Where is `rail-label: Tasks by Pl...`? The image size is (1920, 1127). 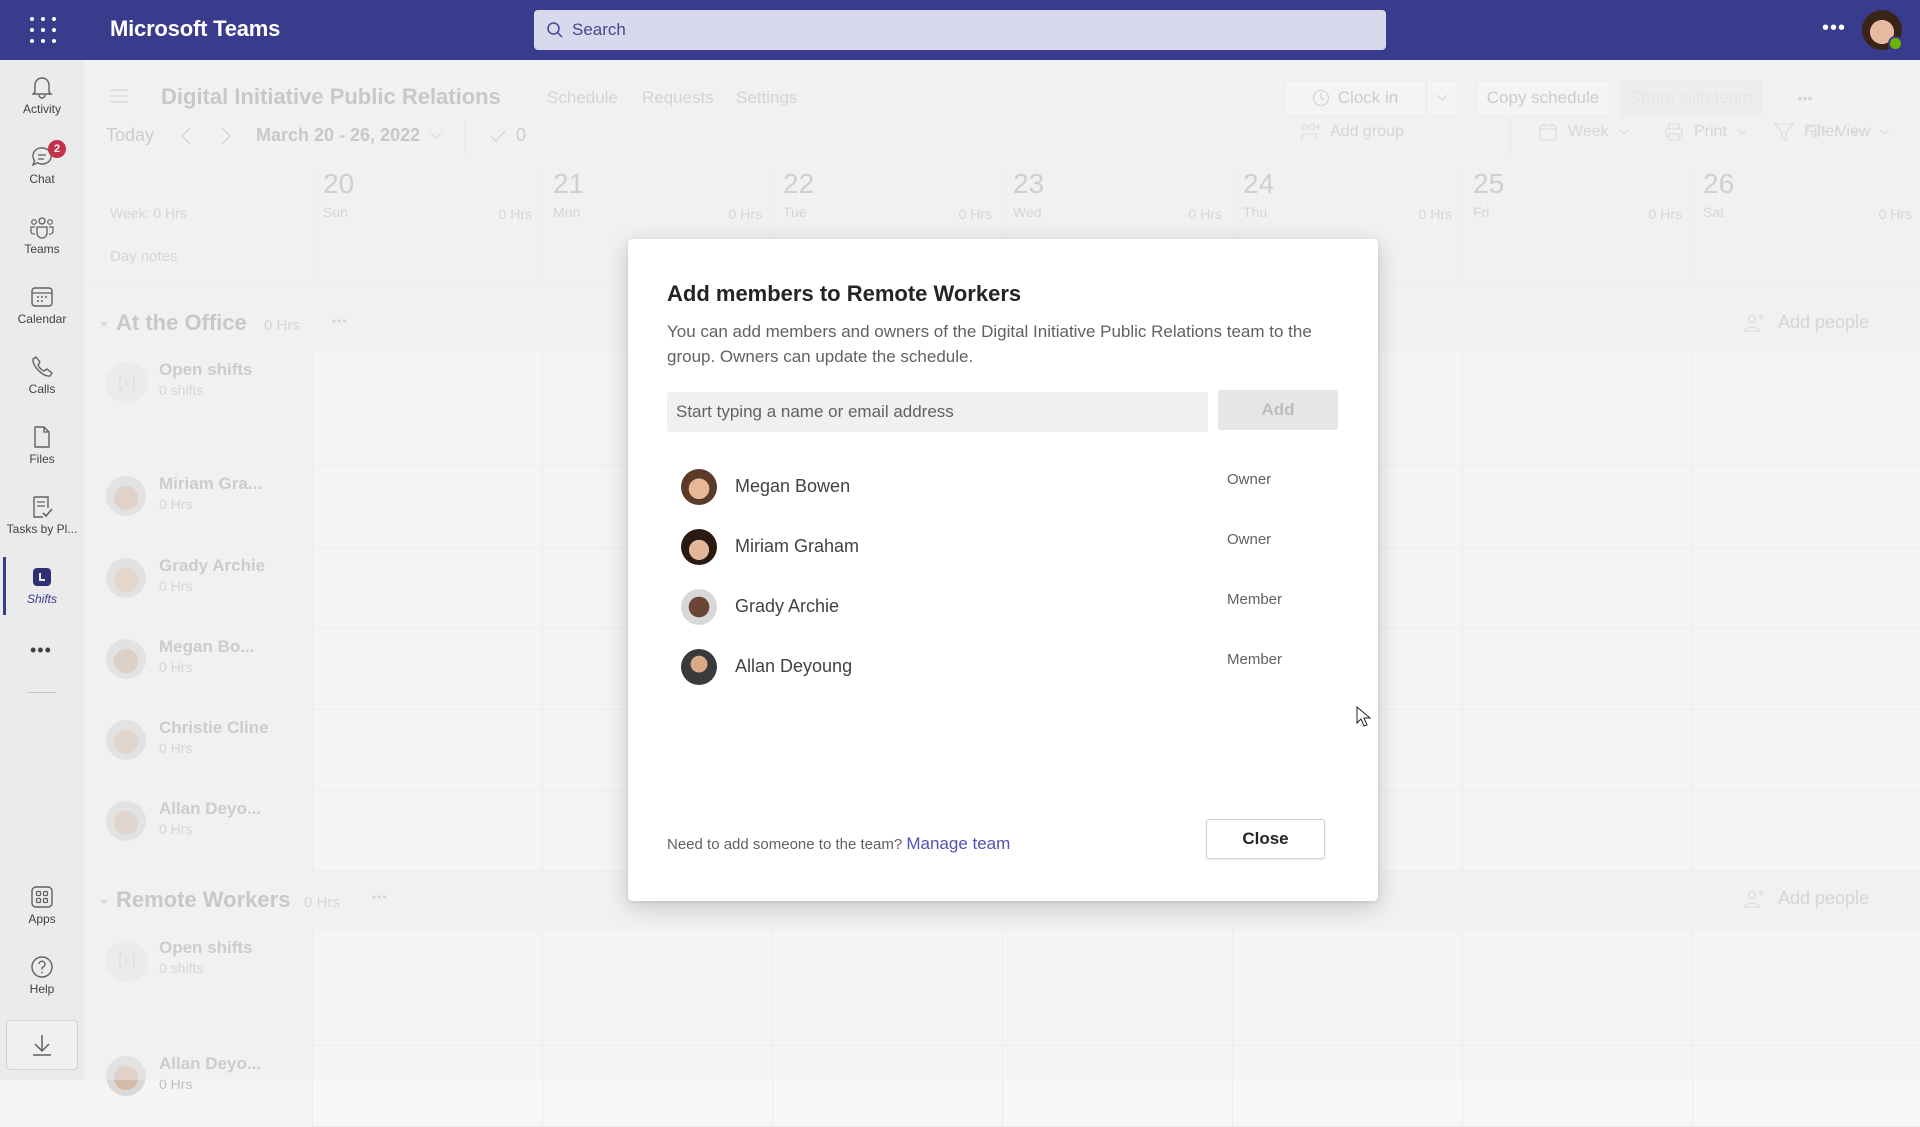
rail-label: Tasks by Pl... is located at coordinates (42, 529).